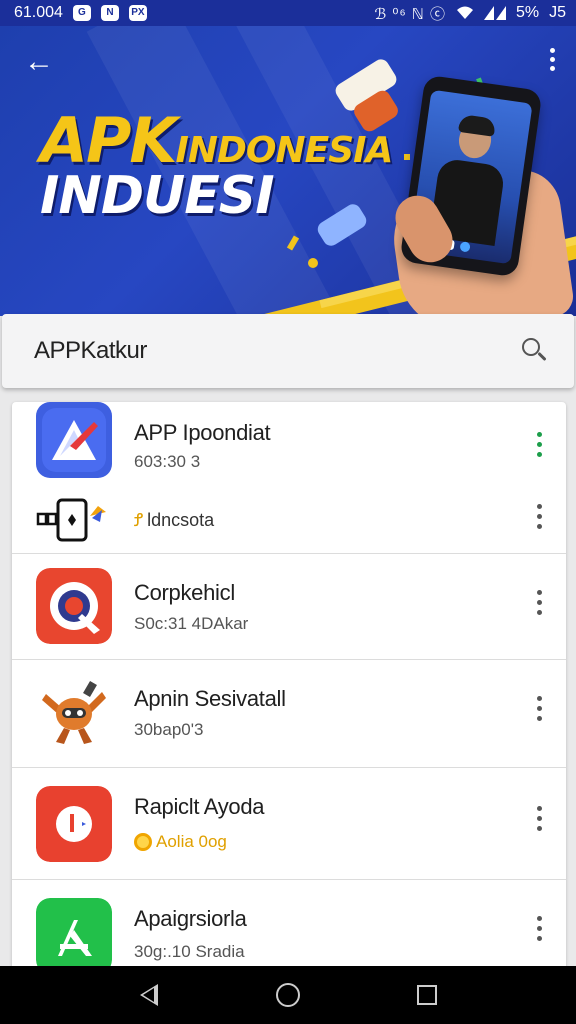 The image size is (576, 1024). Describe the element at coordinates (202, 432) in the screenshot. I see `app-name: APP Ipoondiat` at that location.